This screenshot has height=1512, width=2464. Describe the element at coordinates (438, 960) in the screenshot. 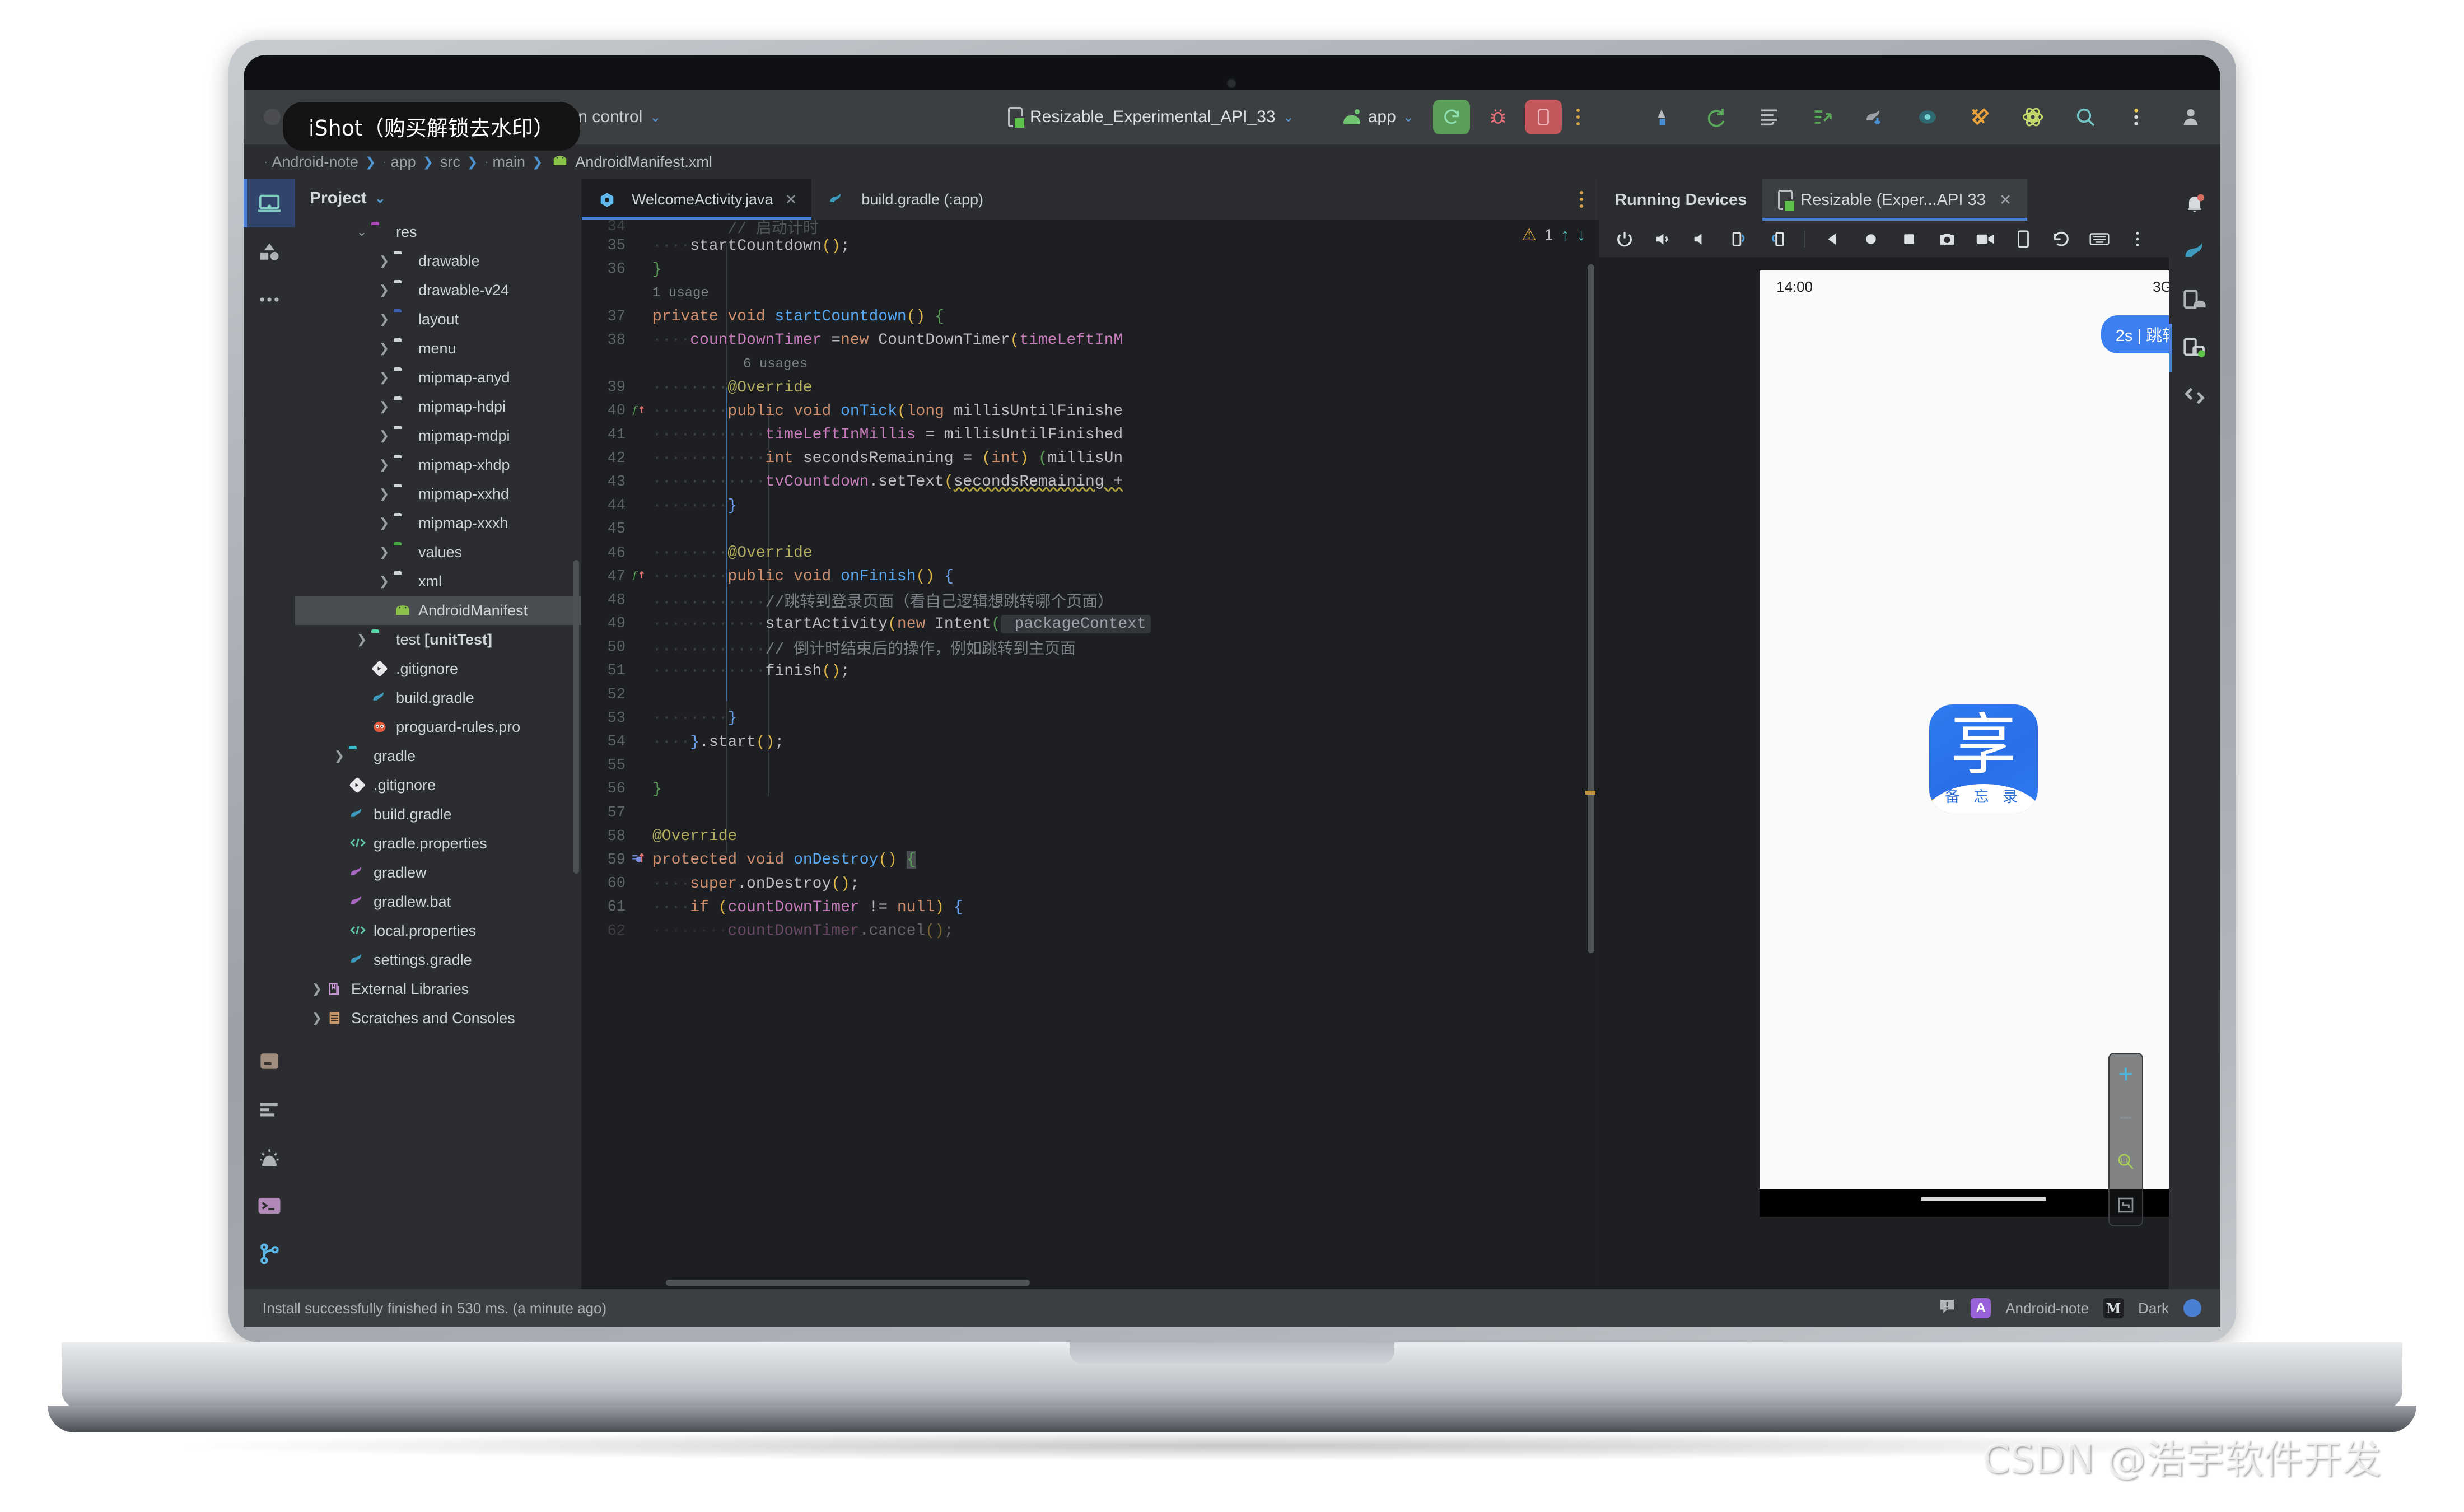

I see `tree-item-settings-gradle: settings.gradle` at that location.